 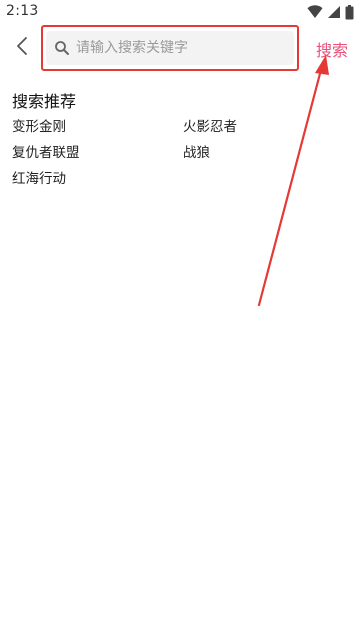 I want to click on chevron-left-icon, so click(x=22, y=48).